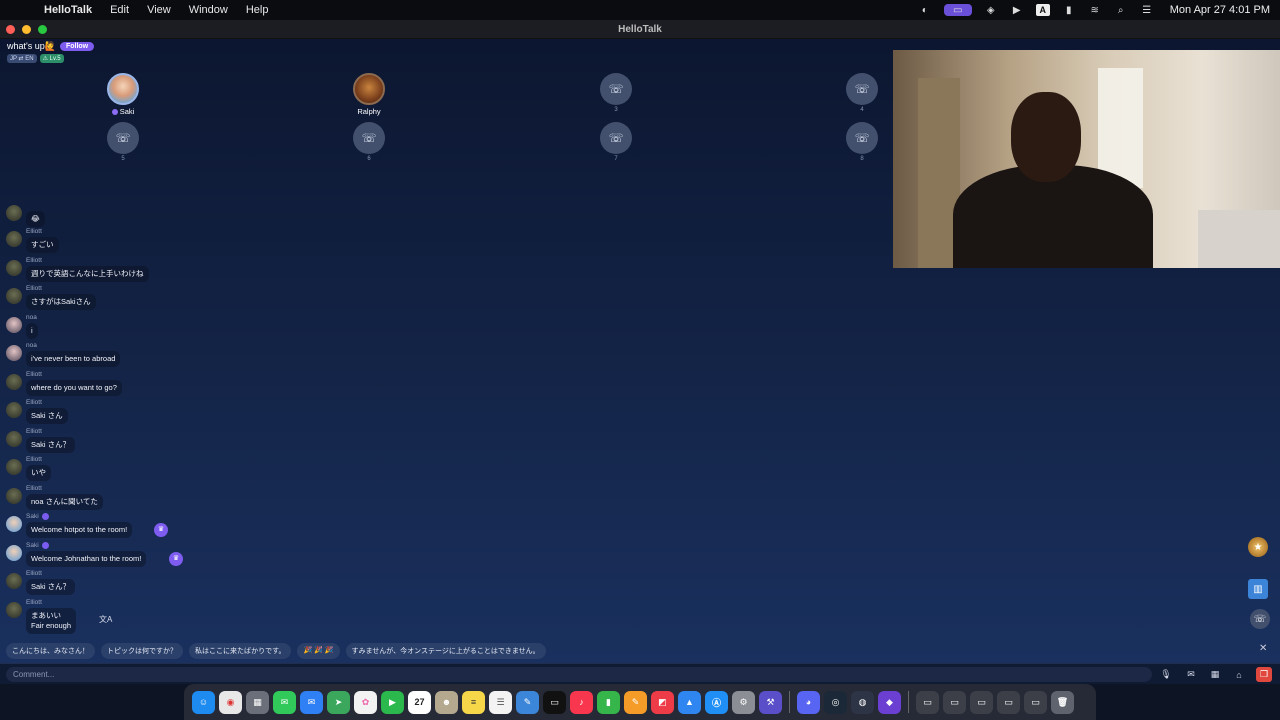 This screenshot has height=720, width=1280. What do you see at coordinates (230, 702) in the screenshot?
I see `chrome-icon: ◉` at bounding box center [230, 702].